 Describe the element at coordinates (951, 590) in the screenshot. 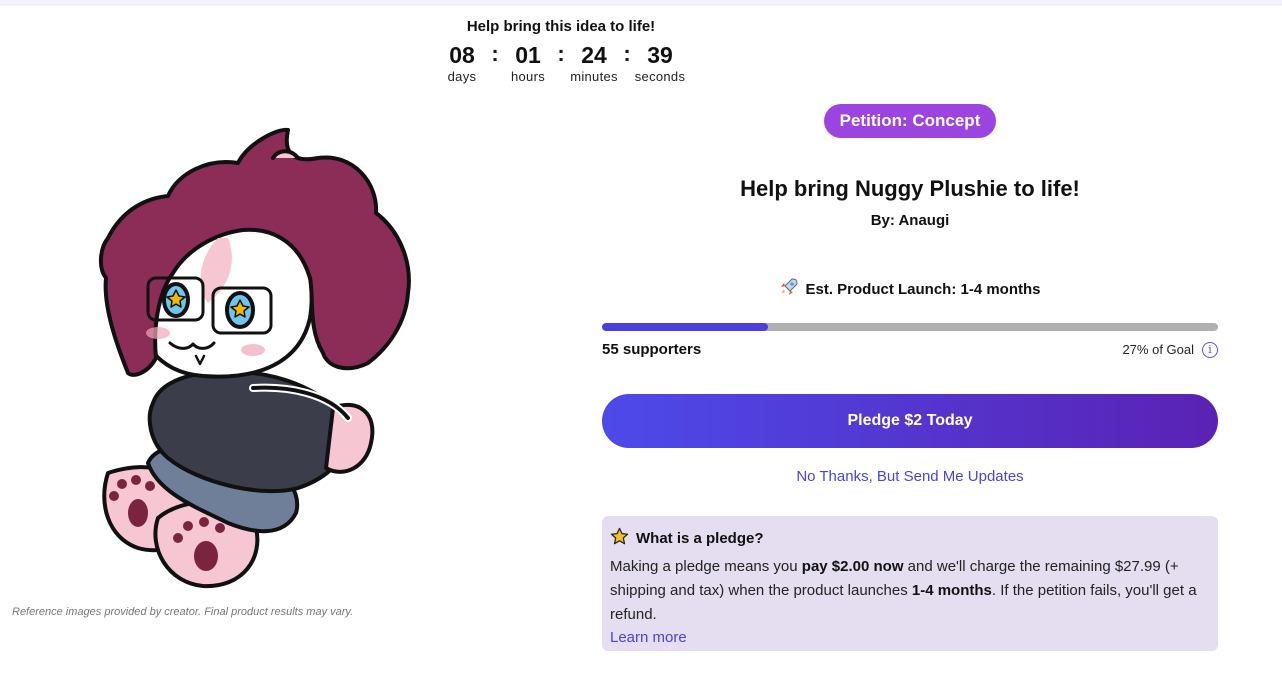

I see `body-bold-2: 1-4 months` at that location.